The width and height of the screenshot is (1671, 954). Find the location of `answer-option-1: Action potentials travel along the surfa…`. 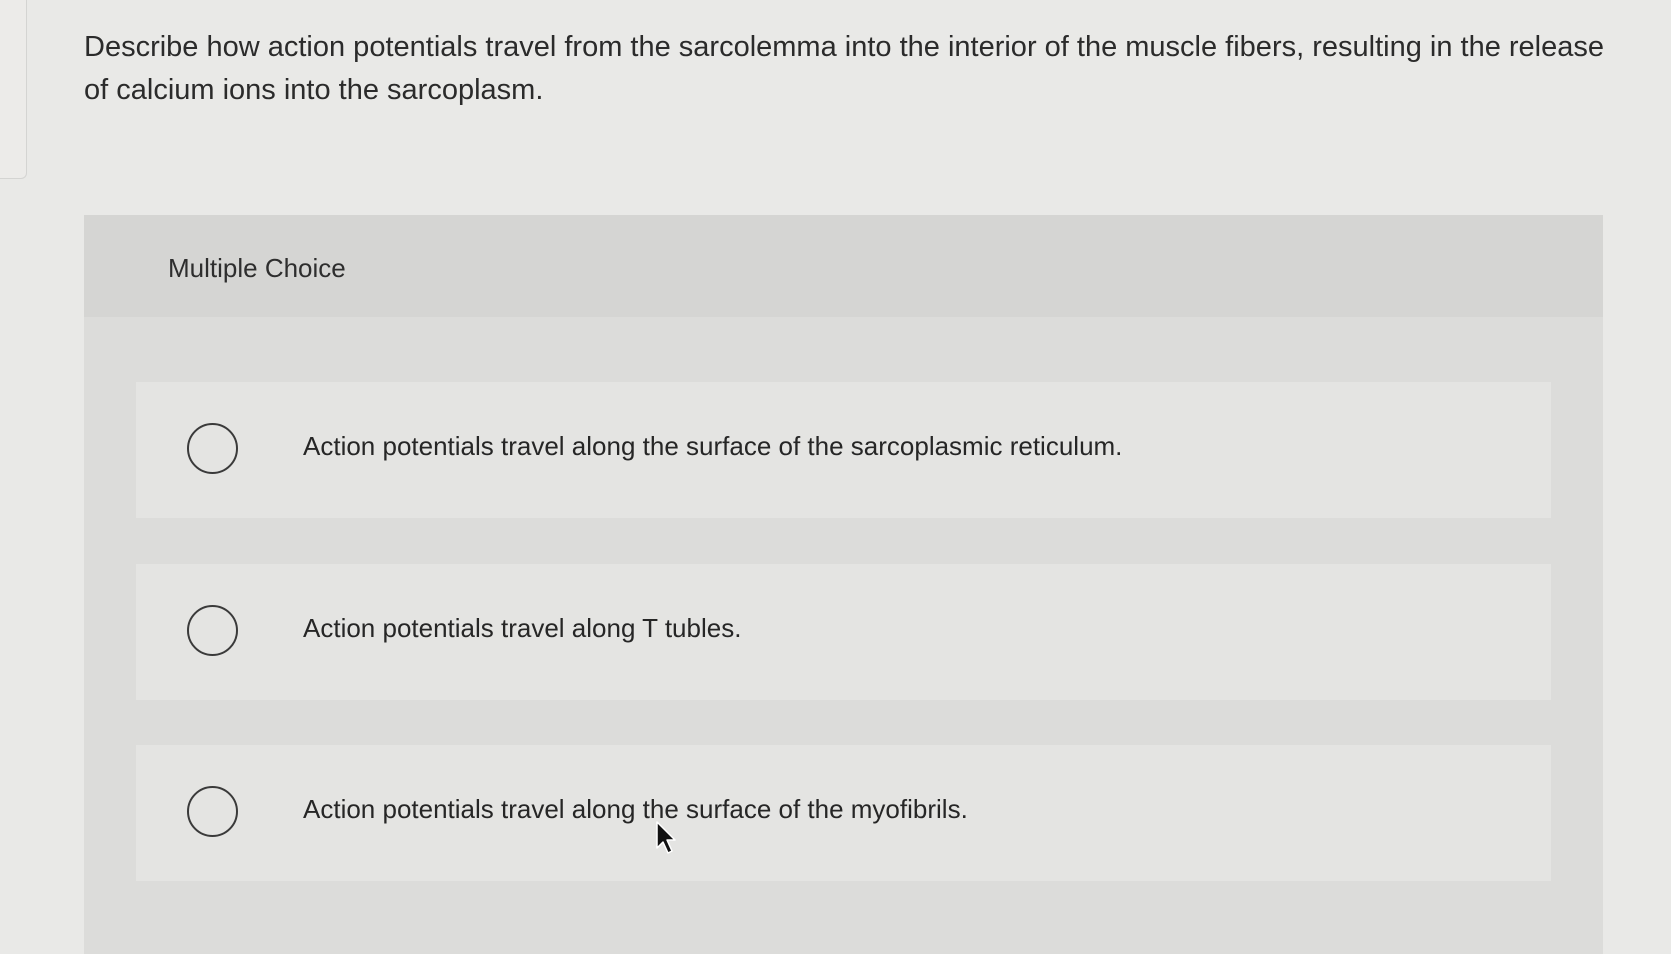

answer-option-1: Action potentials travel along the surfa… is located at coordinates (843, 450).